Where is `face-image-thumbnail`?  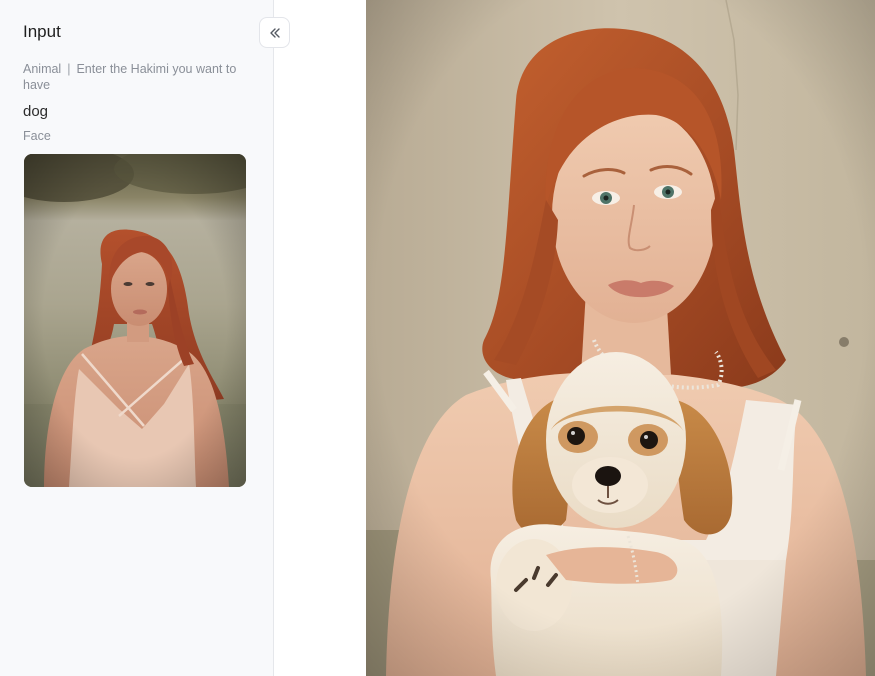 face-image-thumbnail is located at coordinates (135, 320).